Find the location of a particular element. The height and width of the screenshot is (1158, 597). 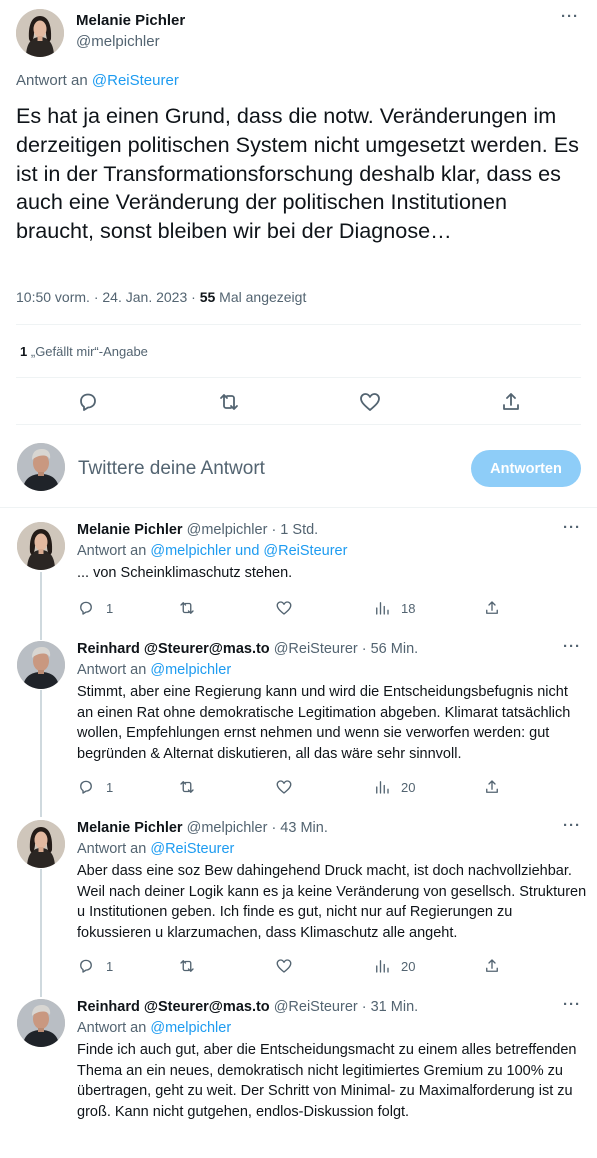

reply-header: Melanie Pichler @melpichler · 43 Min. is located at coordinates (202, 828).